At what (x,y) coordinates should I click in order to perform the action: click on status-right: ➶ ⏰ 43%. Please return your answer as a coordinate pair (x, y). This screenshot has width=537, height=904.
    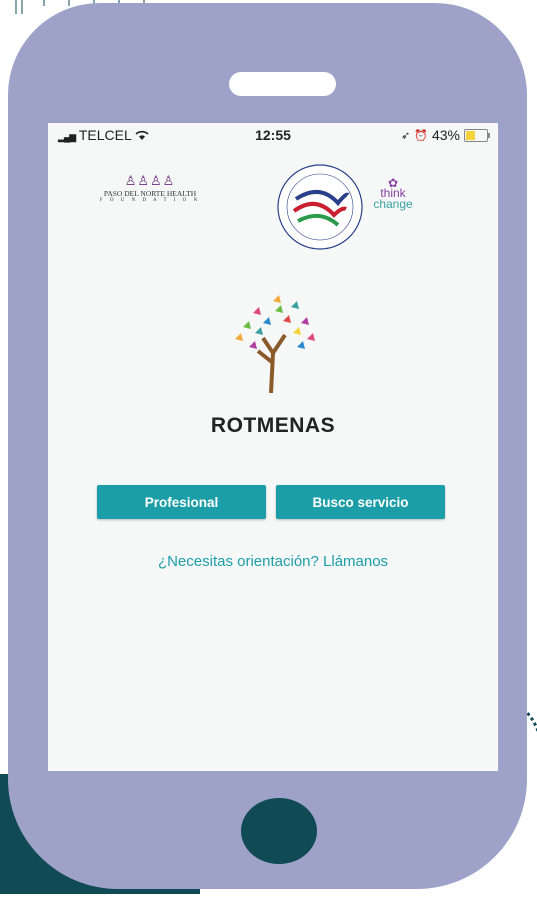
    Looking at the image, I should click on (445, 135).